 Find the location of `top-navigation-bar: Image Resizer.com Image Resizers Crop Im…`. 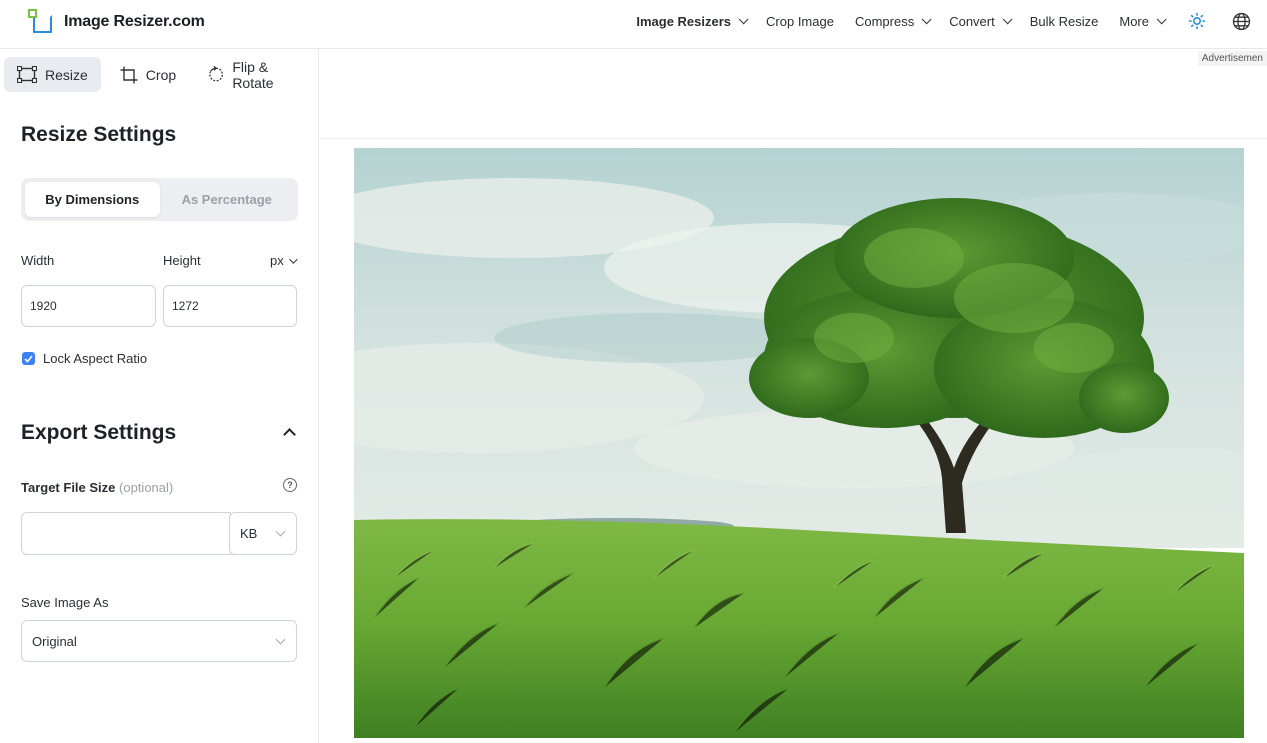

top-navigation-bar: Image Resizer.com Image Resizers Crop Im… is located at coordinates (633, 24).